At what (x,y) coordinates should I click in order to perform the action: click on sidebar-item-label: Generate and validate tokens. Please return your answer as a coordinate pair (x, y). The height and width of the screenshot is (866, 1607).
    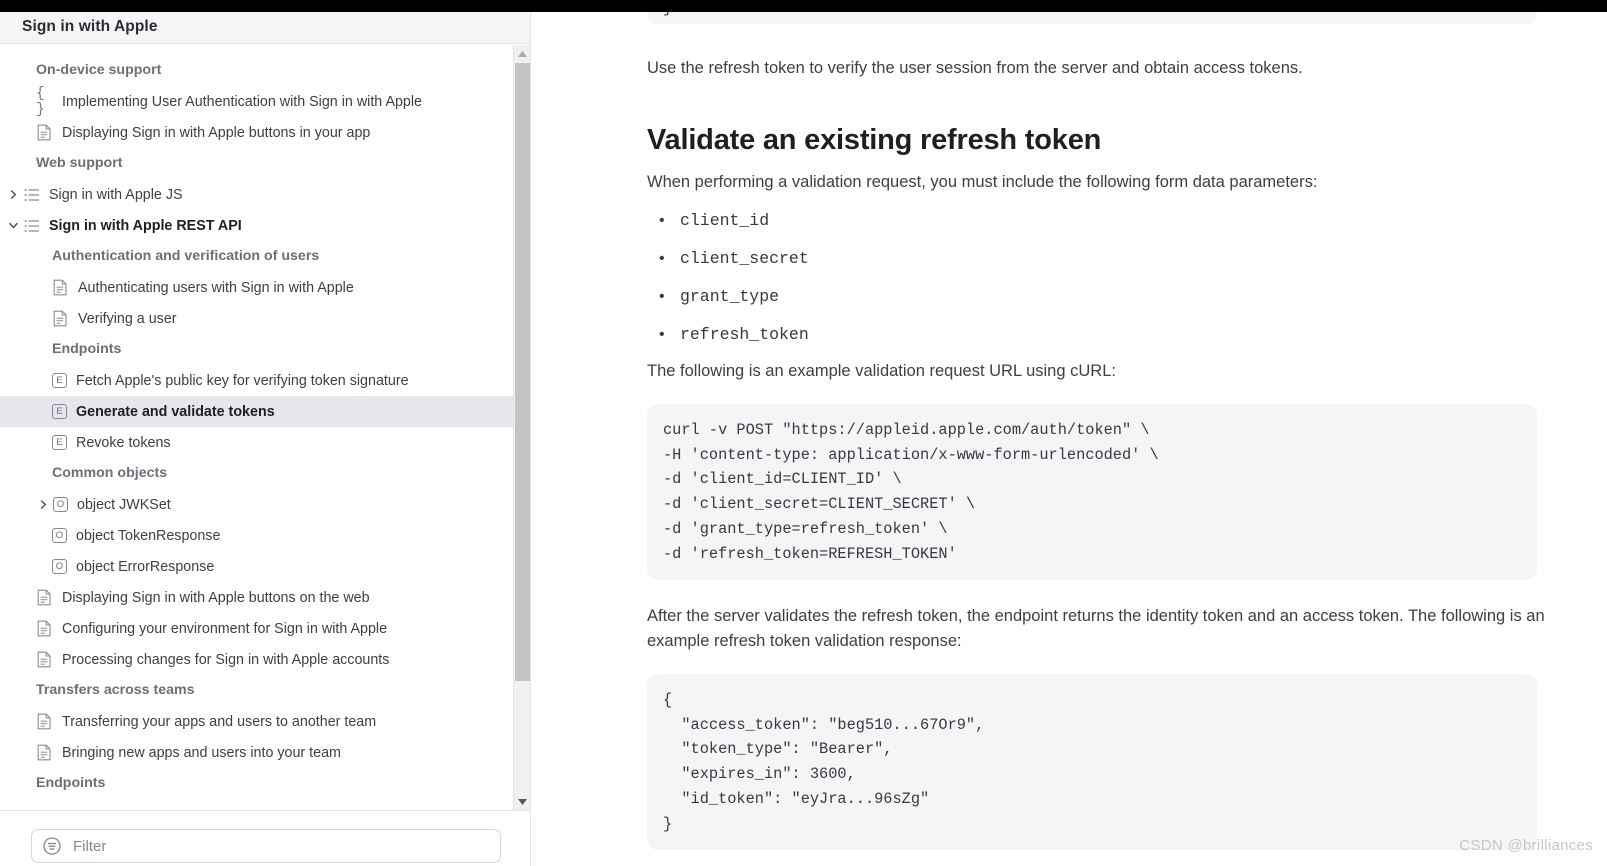
    Looking at the image, I should click on (175, 411).